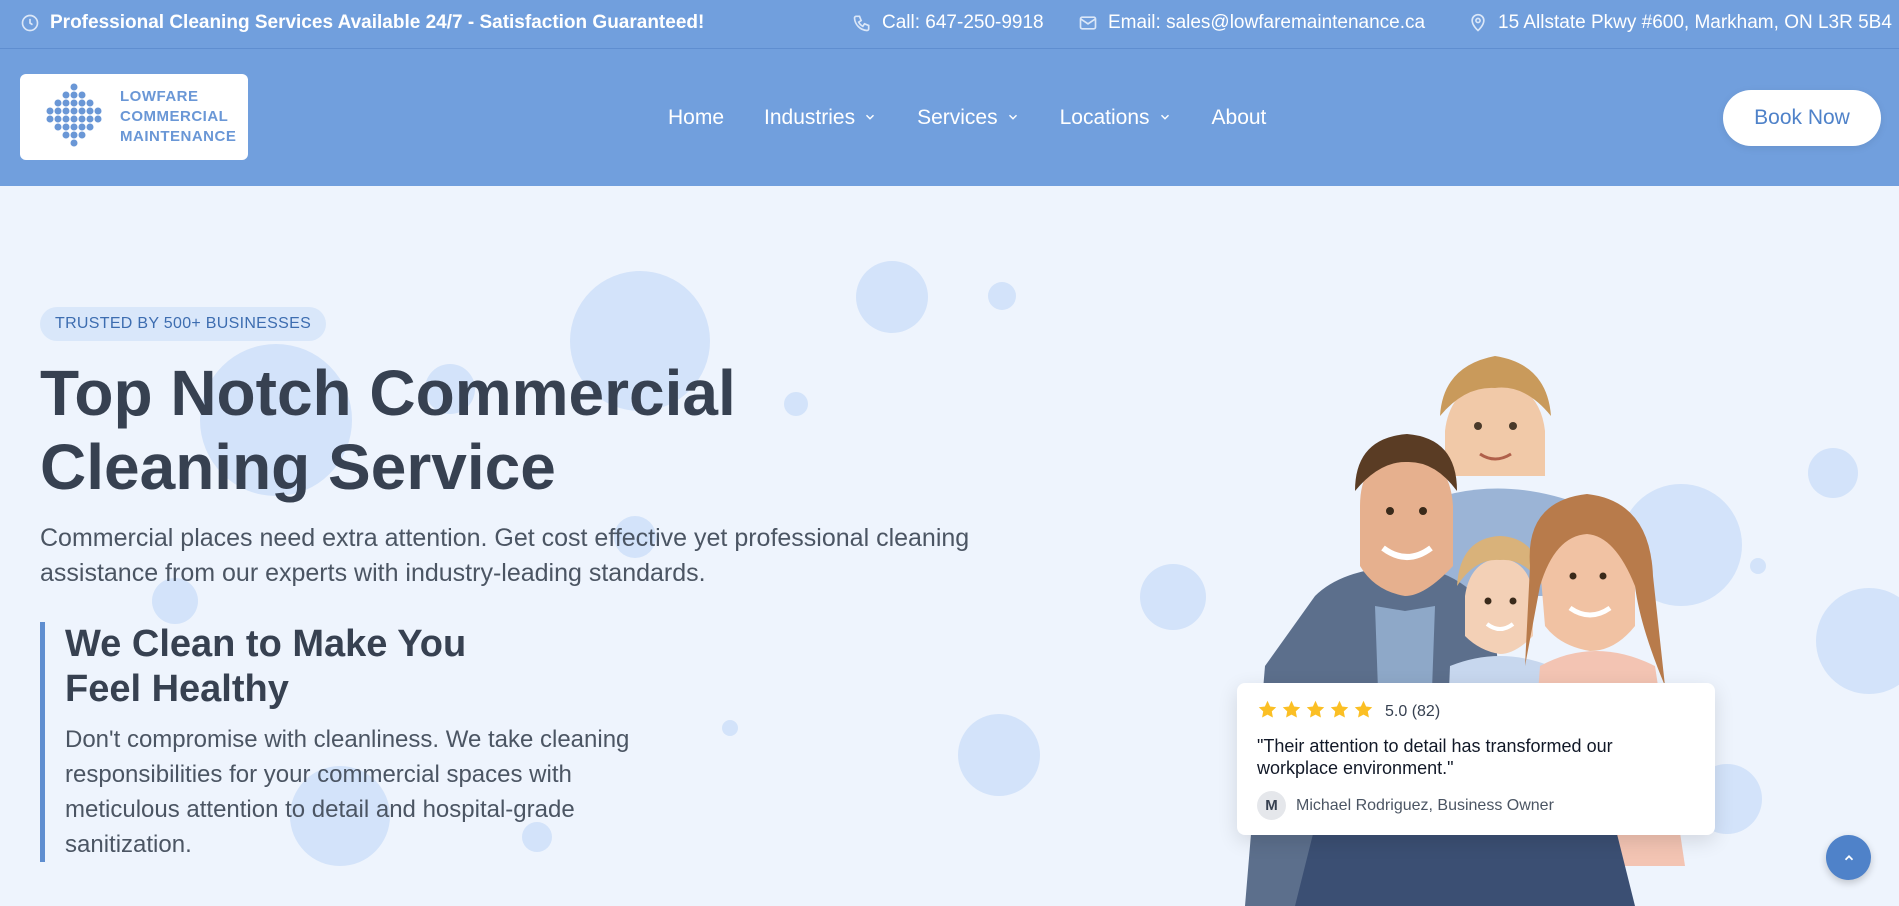 The image size is (1899, 906). Describe the element at coordinates (1802, 118) in the screenshot. I see `book-now-button: Book Now` at that location.